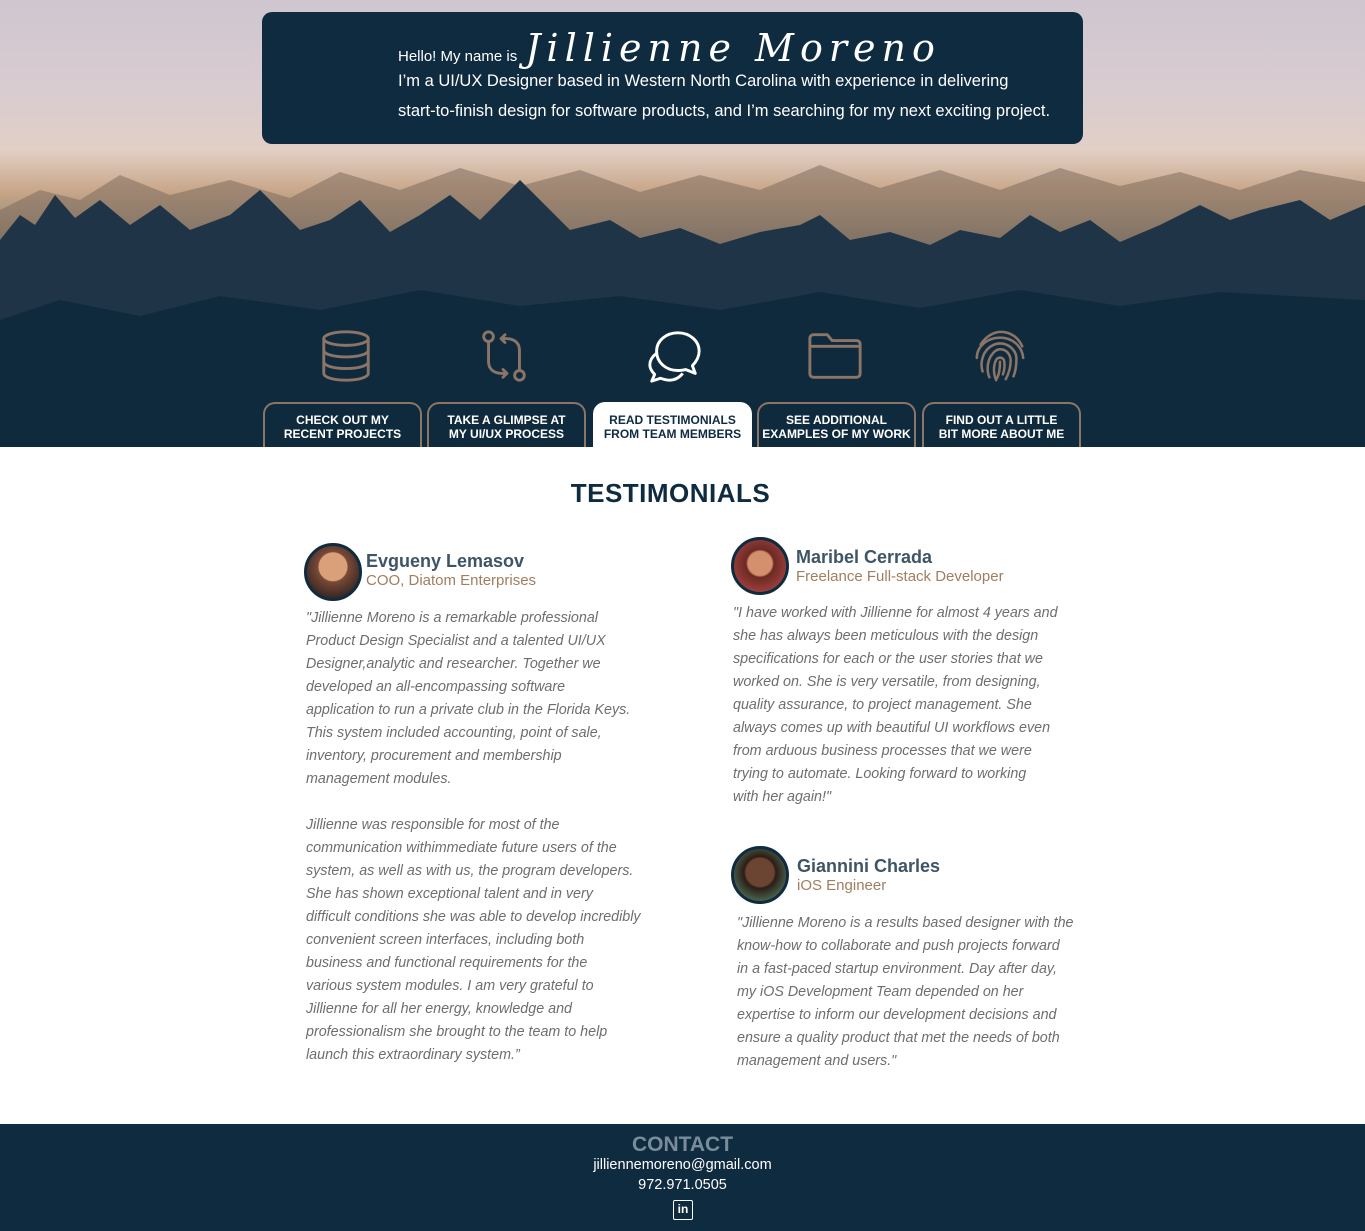 The height and width of the screenshot is (1231, 1365). Describe the element at coordinates (682, 1185) in the screenshot. I see `contact-phone: 972.971.0505` at that location.